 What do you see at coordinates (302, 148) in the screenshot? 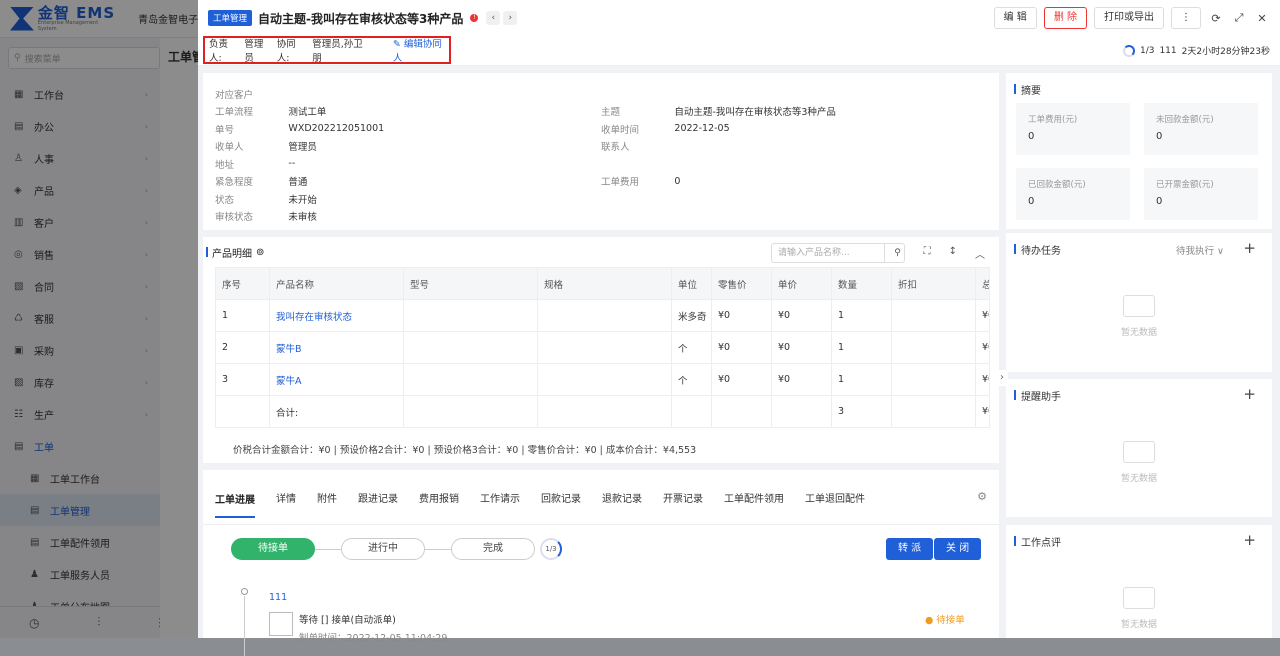
I see `info-value: 管理员` at bounding box center [302, 148].